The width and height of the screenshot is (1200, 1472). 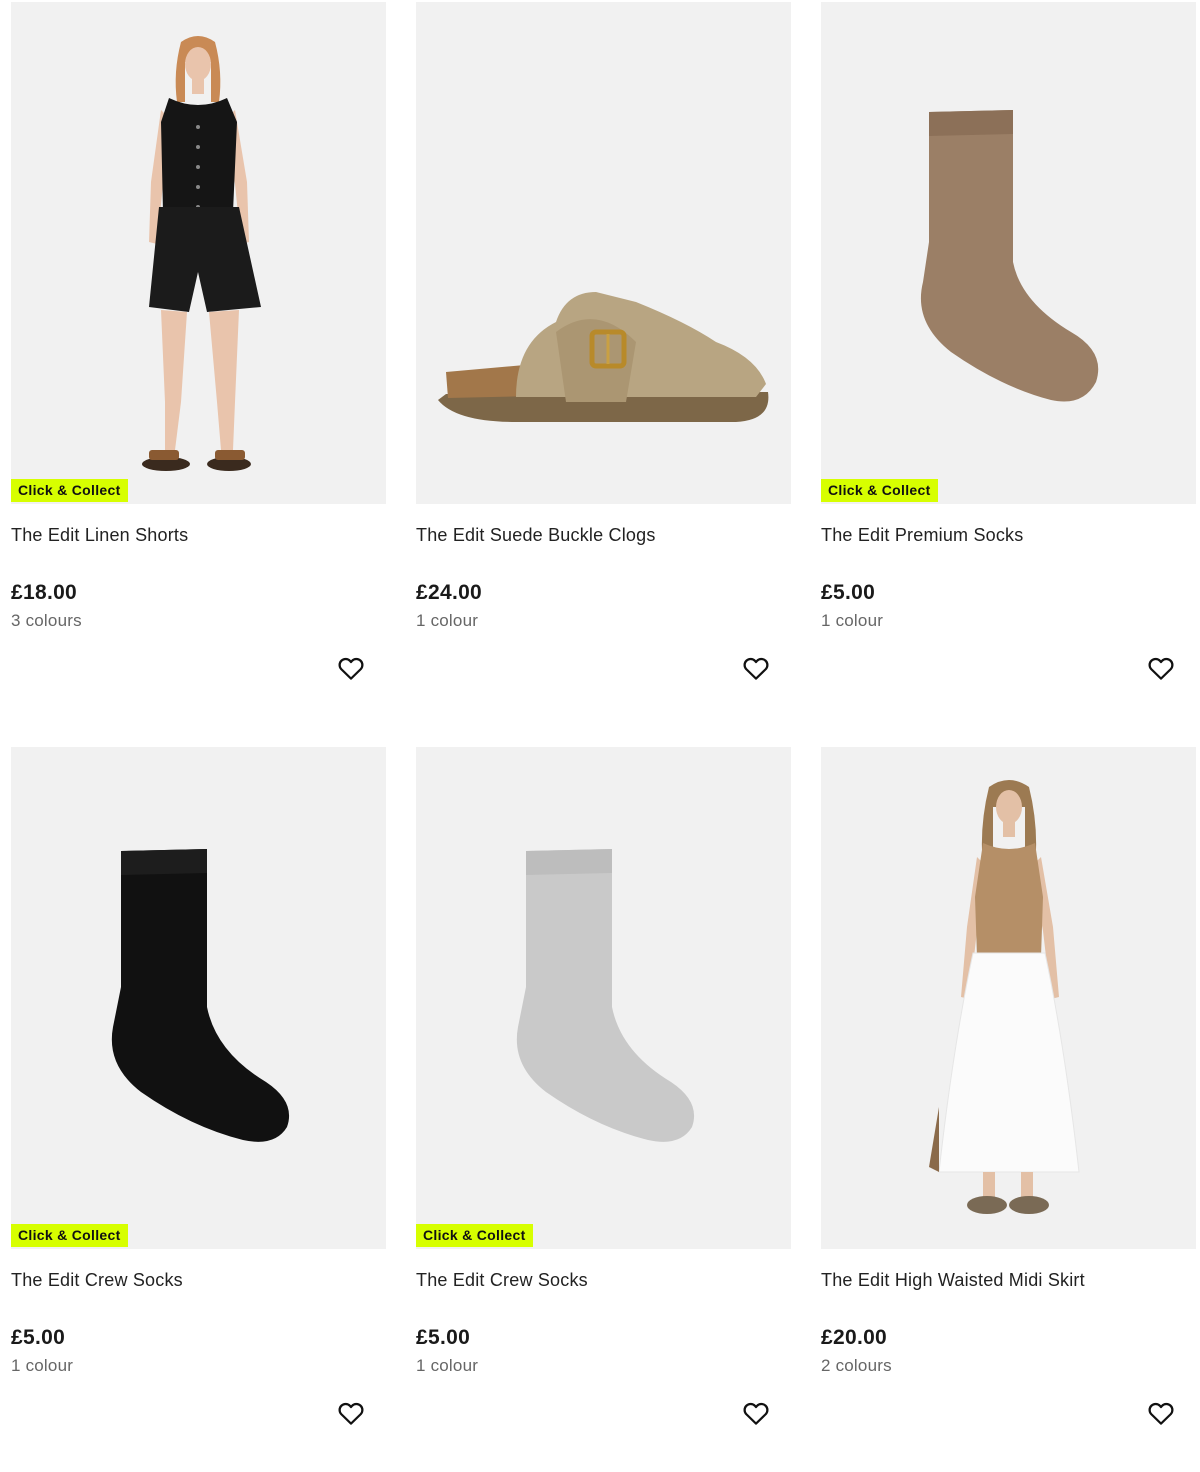 I want to click on product-colours: 3 colours, so click(x=46, y=620).